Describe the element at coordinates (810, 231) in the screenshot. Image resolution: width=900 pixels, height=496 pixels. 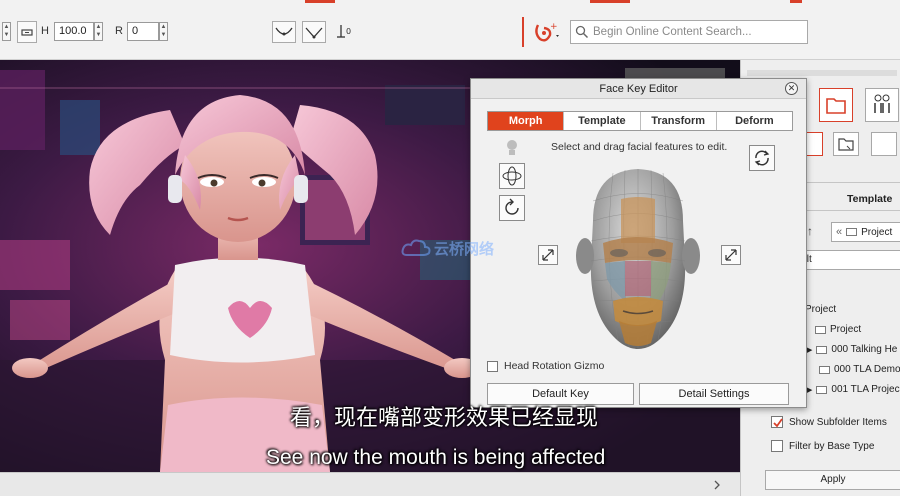
I see `up-arrow-icon: ↑` at that location.